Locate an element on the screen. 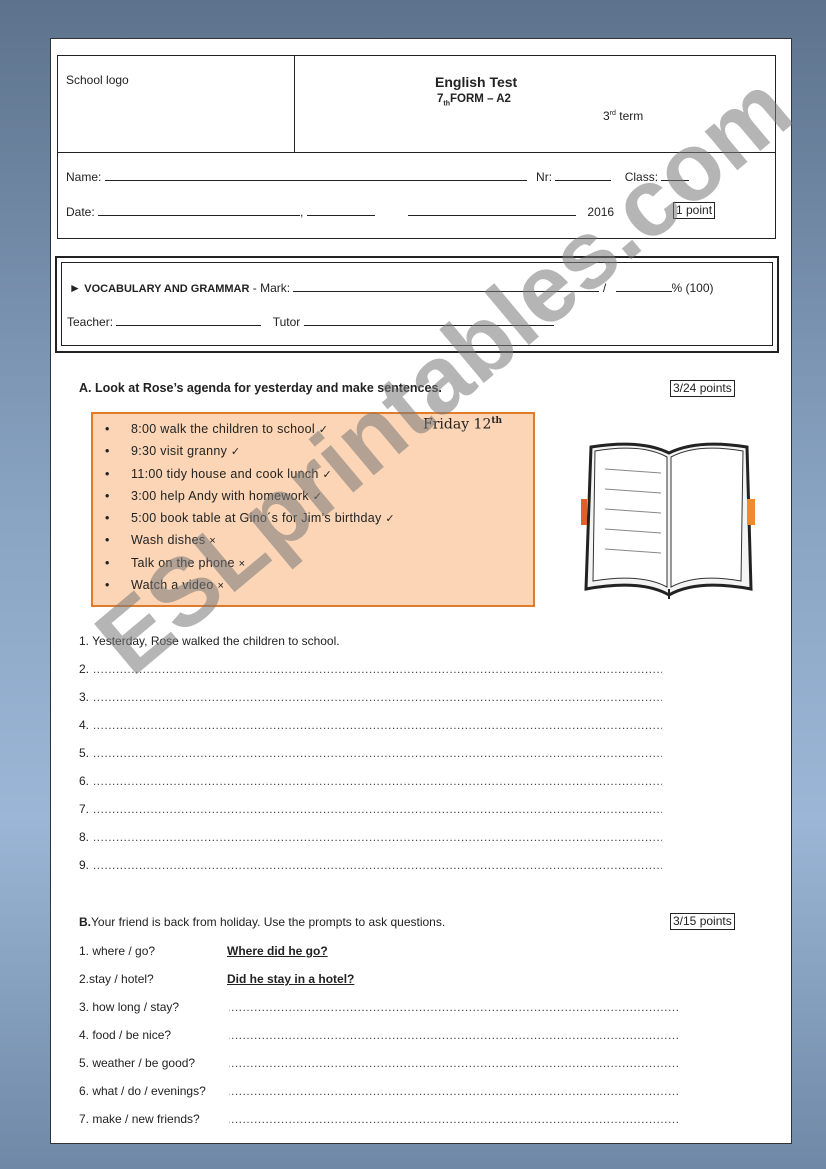  section-title: VOCABULARY AND GRAMMAR is located at coordinates (167, 289).